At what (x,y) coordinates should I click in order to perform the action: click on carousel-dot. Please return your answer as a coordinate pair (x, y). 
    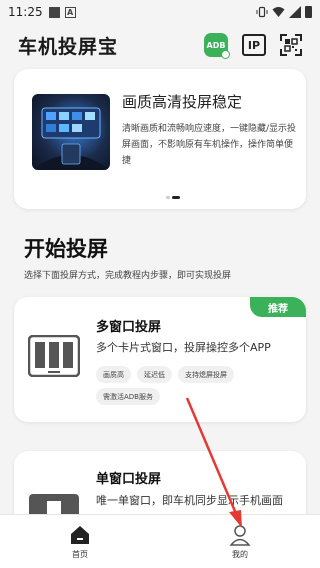
    Looking at the image, I should click on (168, 197).